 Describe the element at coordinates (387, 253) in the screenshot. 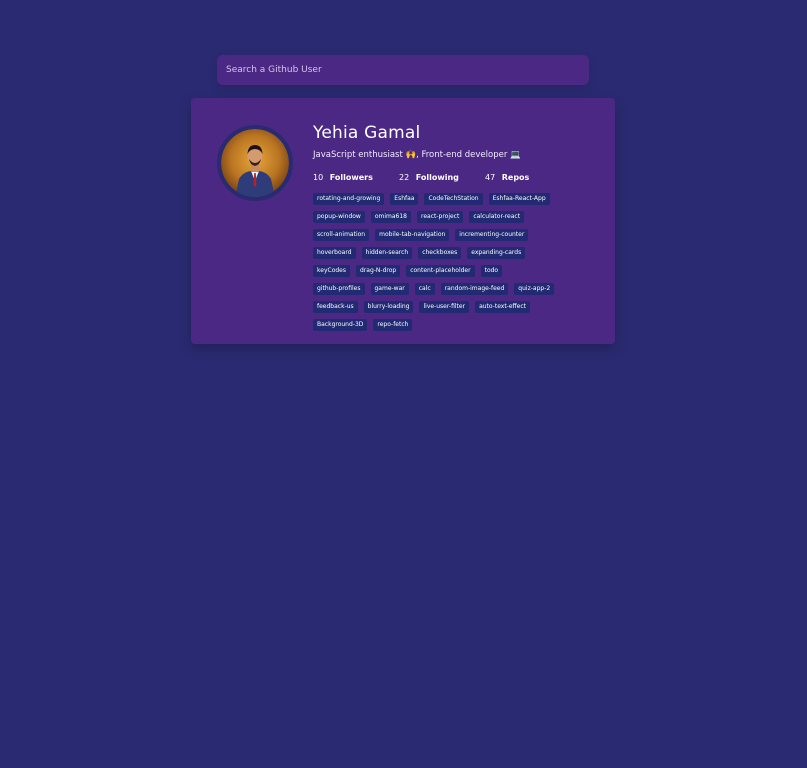

I see `repo-link: hidden-search` at that location.